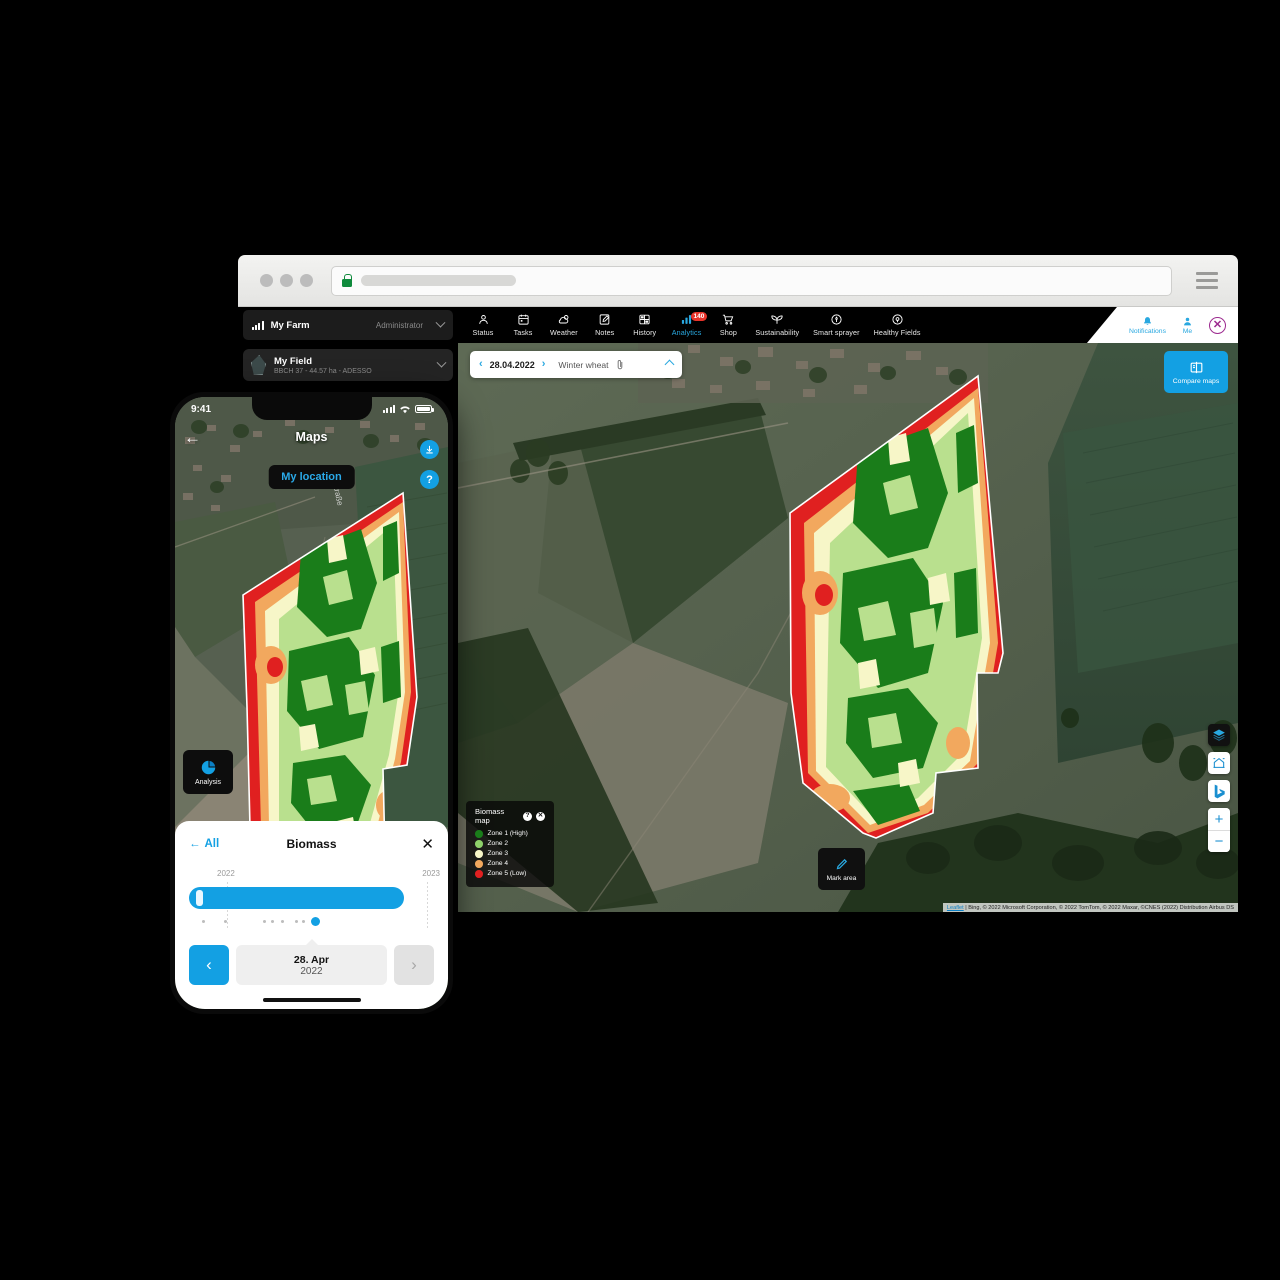  I want to click on legend-row: Zone 1 (High), so click(510, 834).